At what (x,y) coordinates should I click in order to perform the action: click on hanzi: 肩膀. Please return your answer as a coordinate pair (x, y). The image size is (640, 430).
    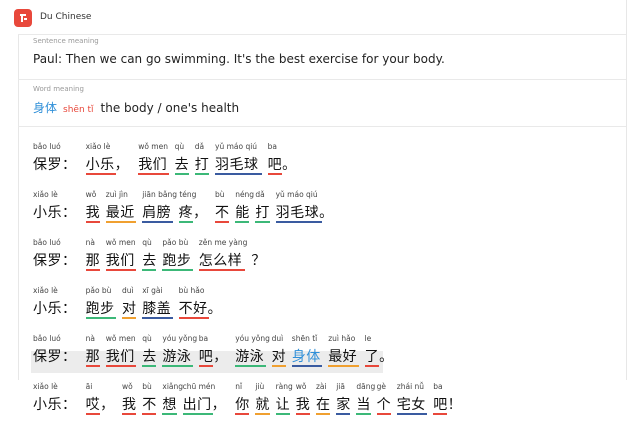
    Looking at the image, I should click on (157, 213).